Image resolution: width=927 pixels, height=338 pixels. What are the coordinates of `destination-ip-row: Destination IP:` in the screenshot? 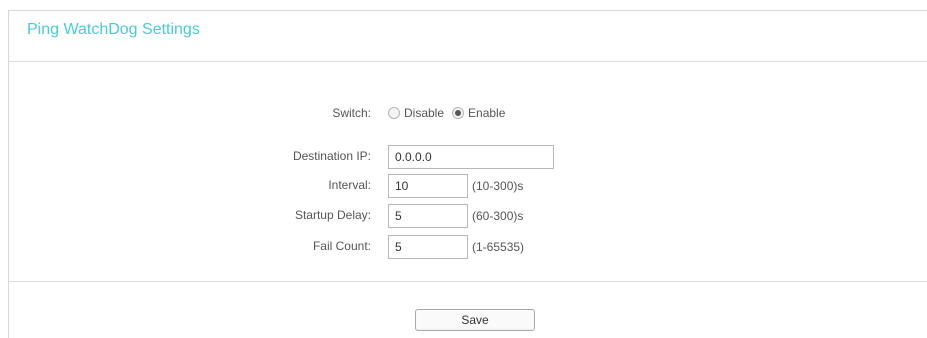 It's located at (463, 157).